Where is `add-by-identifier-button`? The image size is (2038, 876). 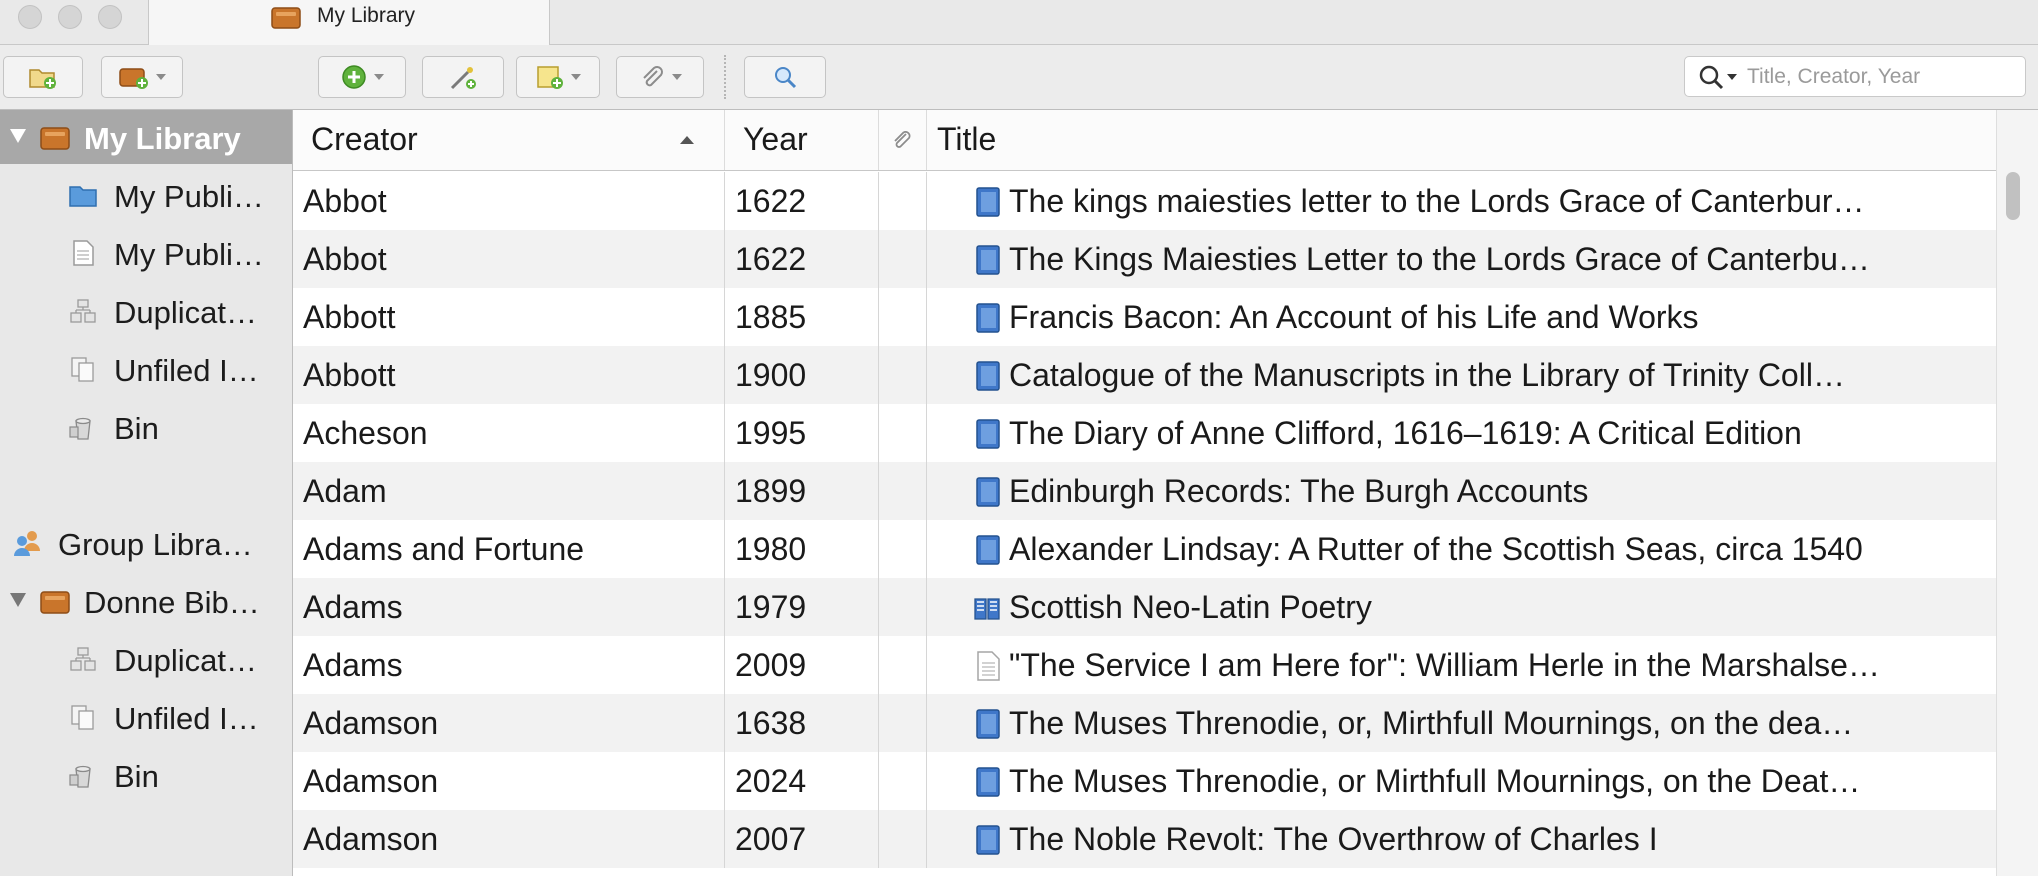 add-by-identifier-button is located at coordinates (463, 77).